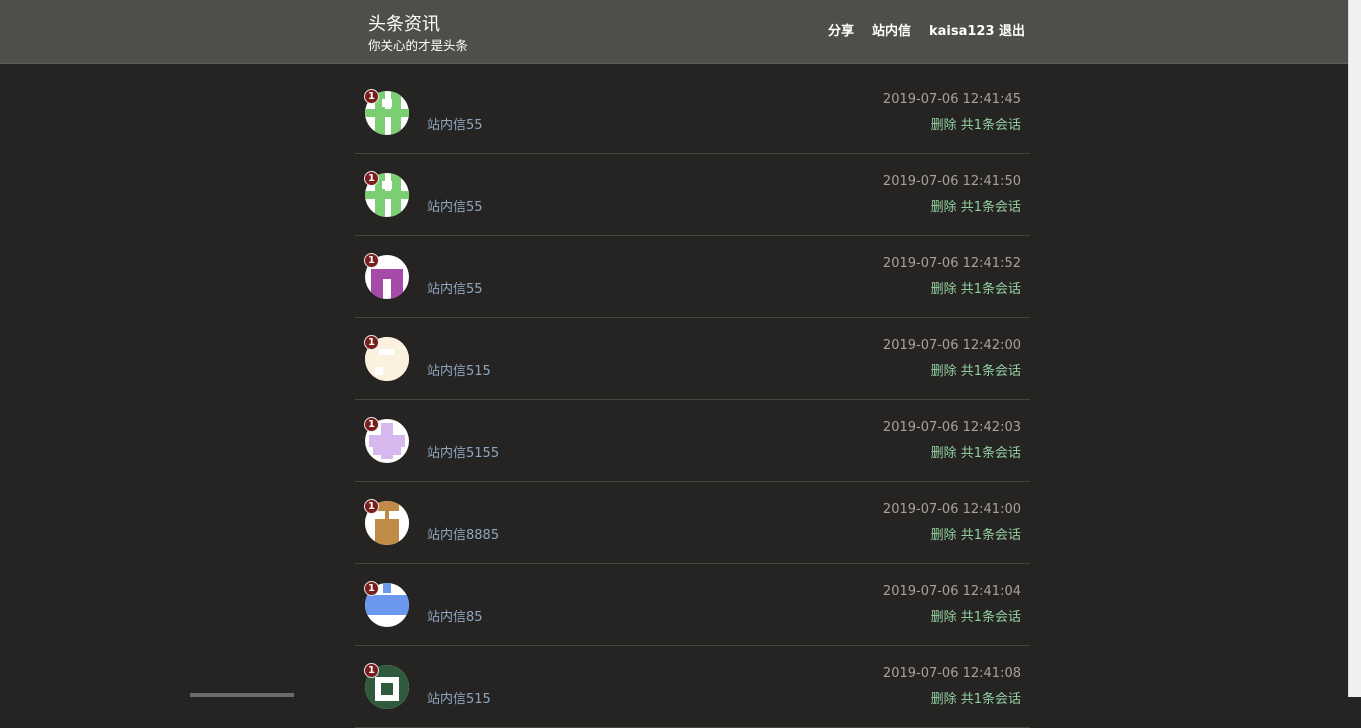  What do you see at coordinates (951, 181) in the screenshot?
I see `message-timestamp: 2019-07-06 12:41:50` at bounding box center [951, 181].